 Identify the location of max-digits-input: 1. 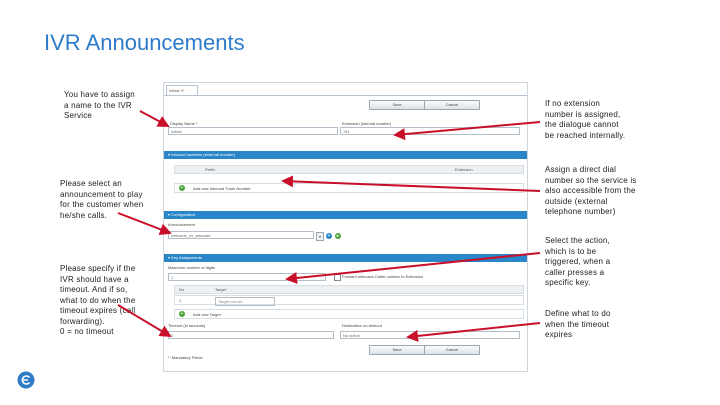
(247, 277).